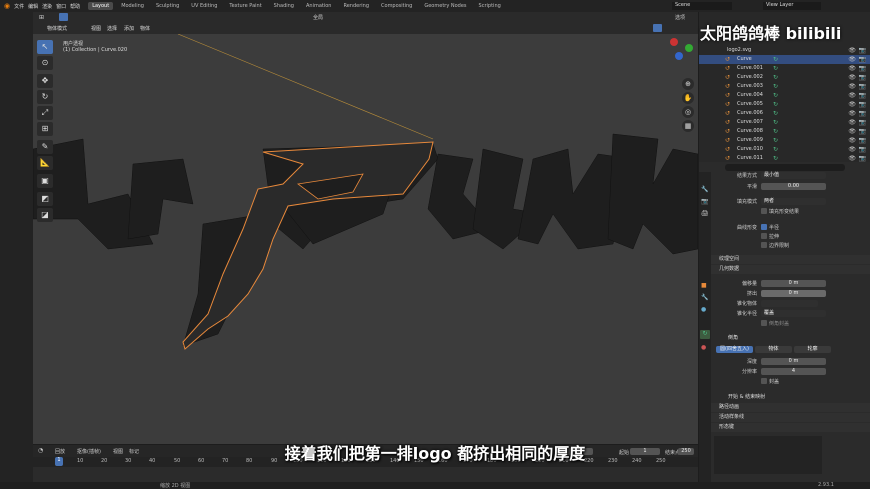 This screenshot has height=489, width=870. I want to click on outliner-item: ↺ Curve.006 ↻ 👁 📷, so click(784, 113).